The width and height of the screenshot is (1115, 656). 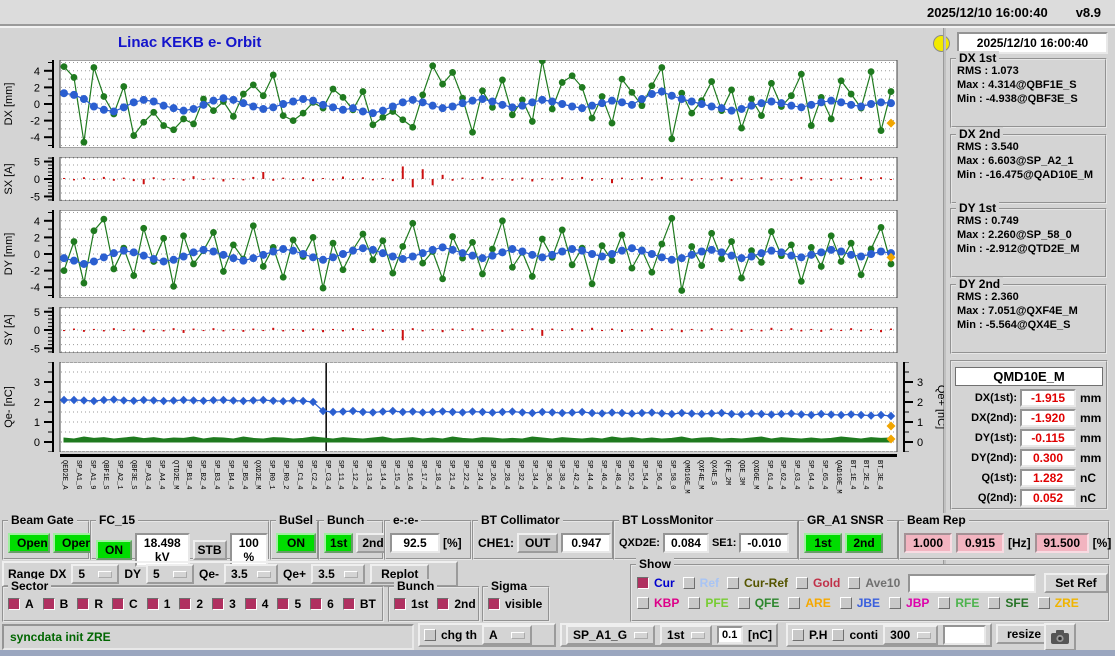 What do you see at coordinates (764, 543) in the screenshot?
I see `se1-value: -0.010` at bounding box center [764, 543].